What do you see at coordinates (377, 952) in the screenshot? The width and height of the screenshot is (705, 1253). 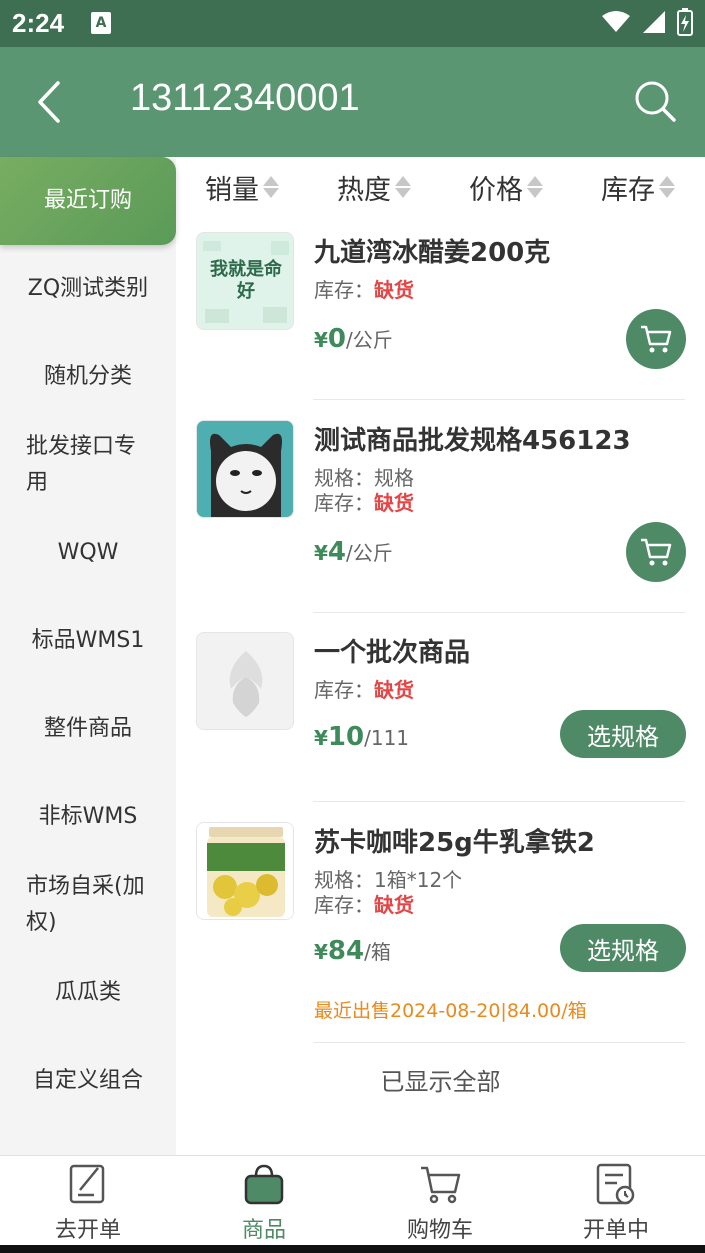 I see `price-unit: /箱` at bounding box center [377, 952].